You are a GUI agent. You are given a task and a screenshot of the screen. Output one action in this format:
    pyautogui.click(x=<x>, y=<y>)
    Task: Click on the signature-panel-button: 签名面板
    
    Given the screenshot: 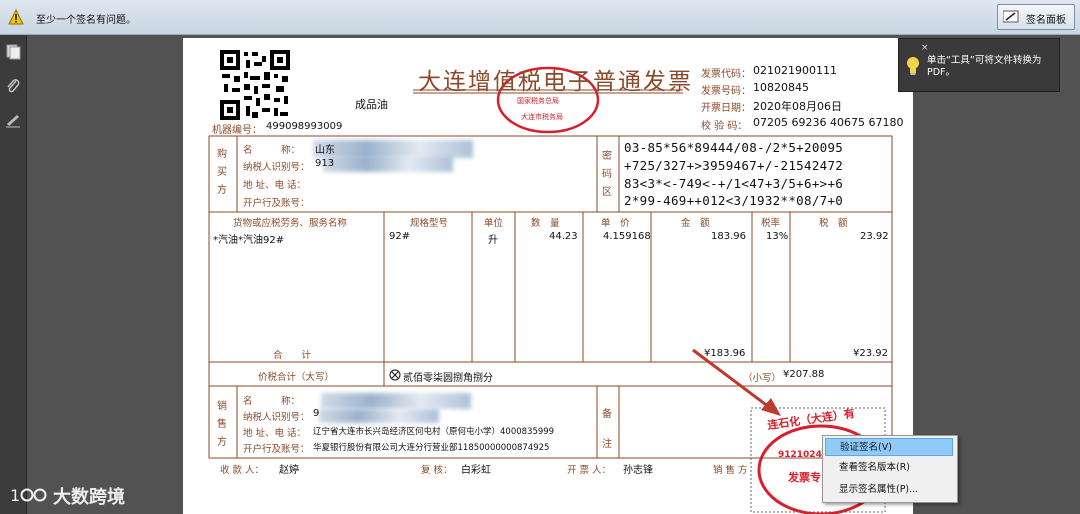 What is the action you would take?
    pyautogui.click(x=1036, y=17)
    